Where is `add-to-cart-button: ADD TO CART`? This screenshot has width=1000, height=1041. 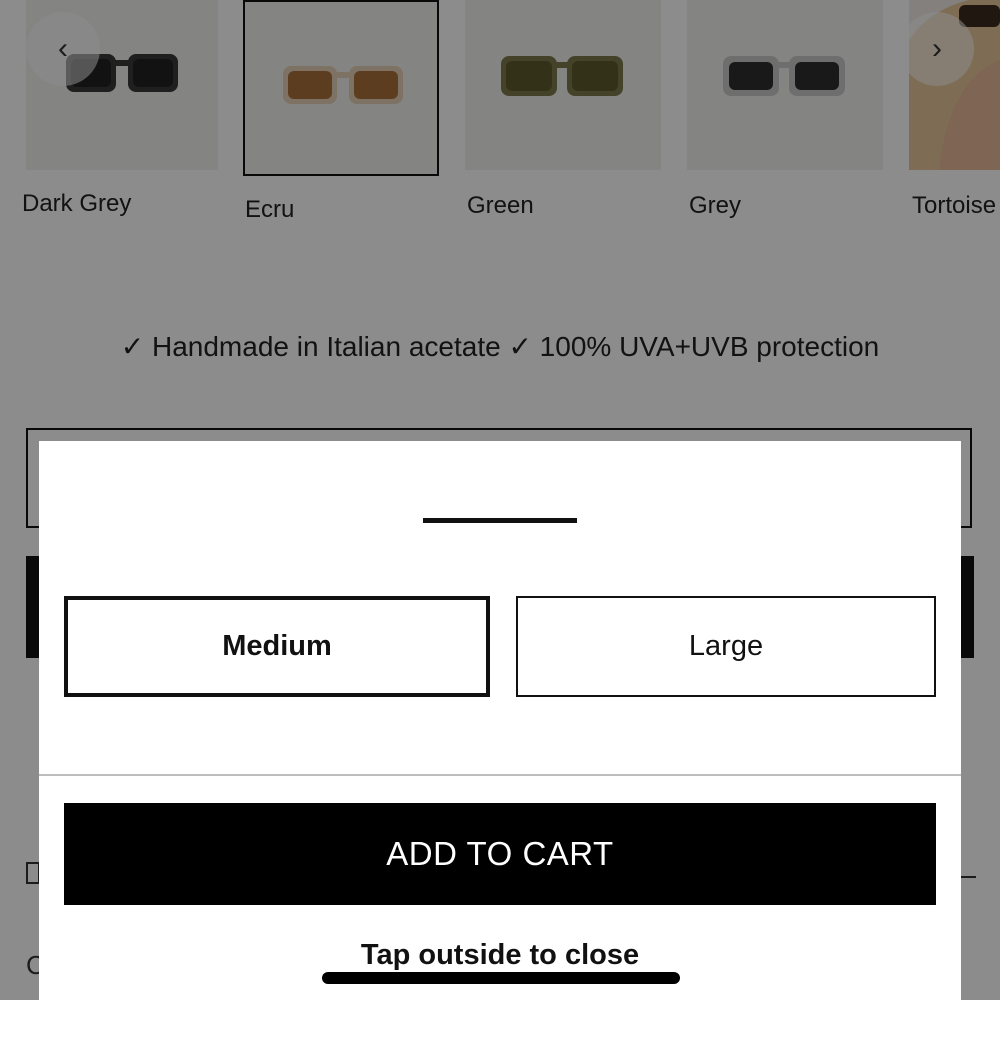
add-to-cart-button: ADD TO CART is located at coordinates (500, 854).